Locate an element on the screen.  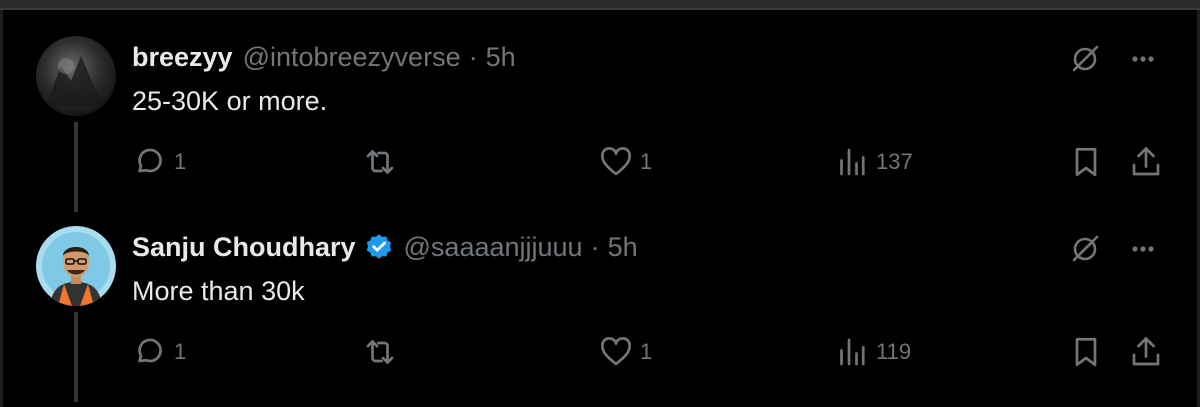
tweet-header: breezyy @intobreezyverse · 5h is located at coordinates (324, 57).